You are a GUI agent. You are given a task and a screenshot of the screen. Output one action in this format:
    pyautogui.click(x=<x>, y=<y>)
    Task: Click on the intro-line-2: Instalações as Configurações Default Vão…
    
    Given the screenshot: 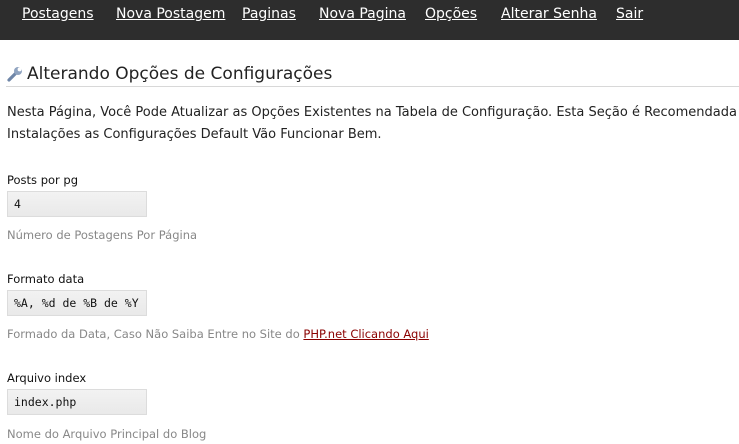 What is the action you would take?
    pyautogui.click(x=194, y=134)
    